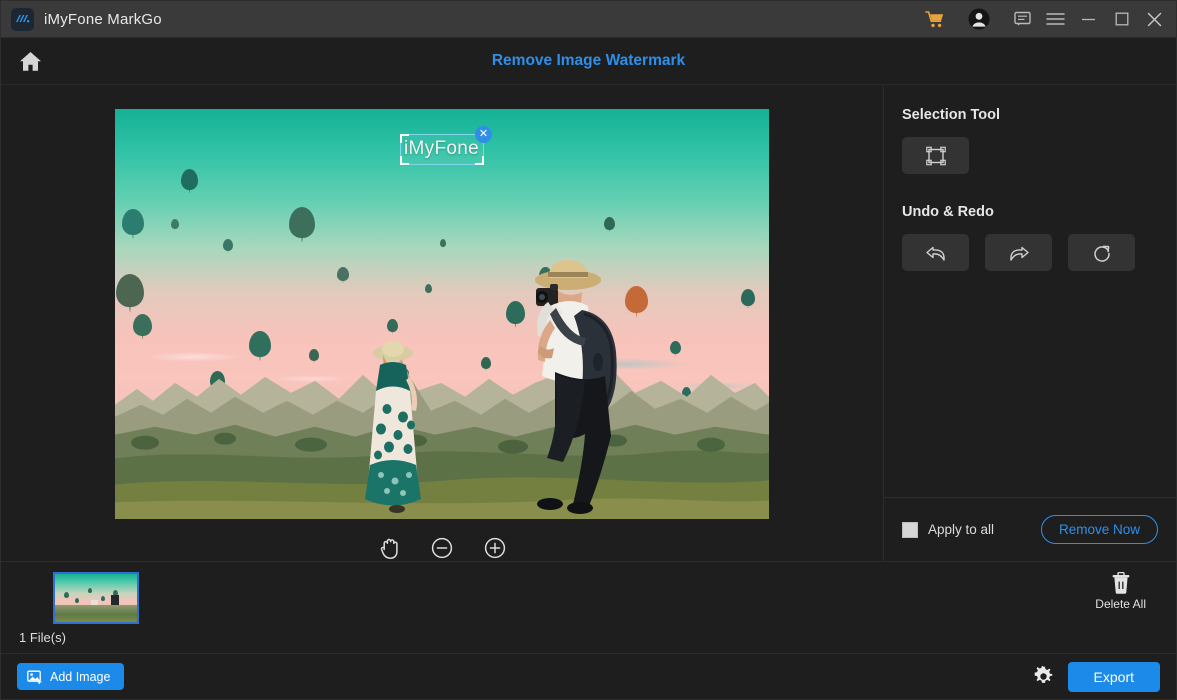 The width and height of the screenshot is (1177, 700). I want to click on redo-arrow-icon, so click(1019, 253).